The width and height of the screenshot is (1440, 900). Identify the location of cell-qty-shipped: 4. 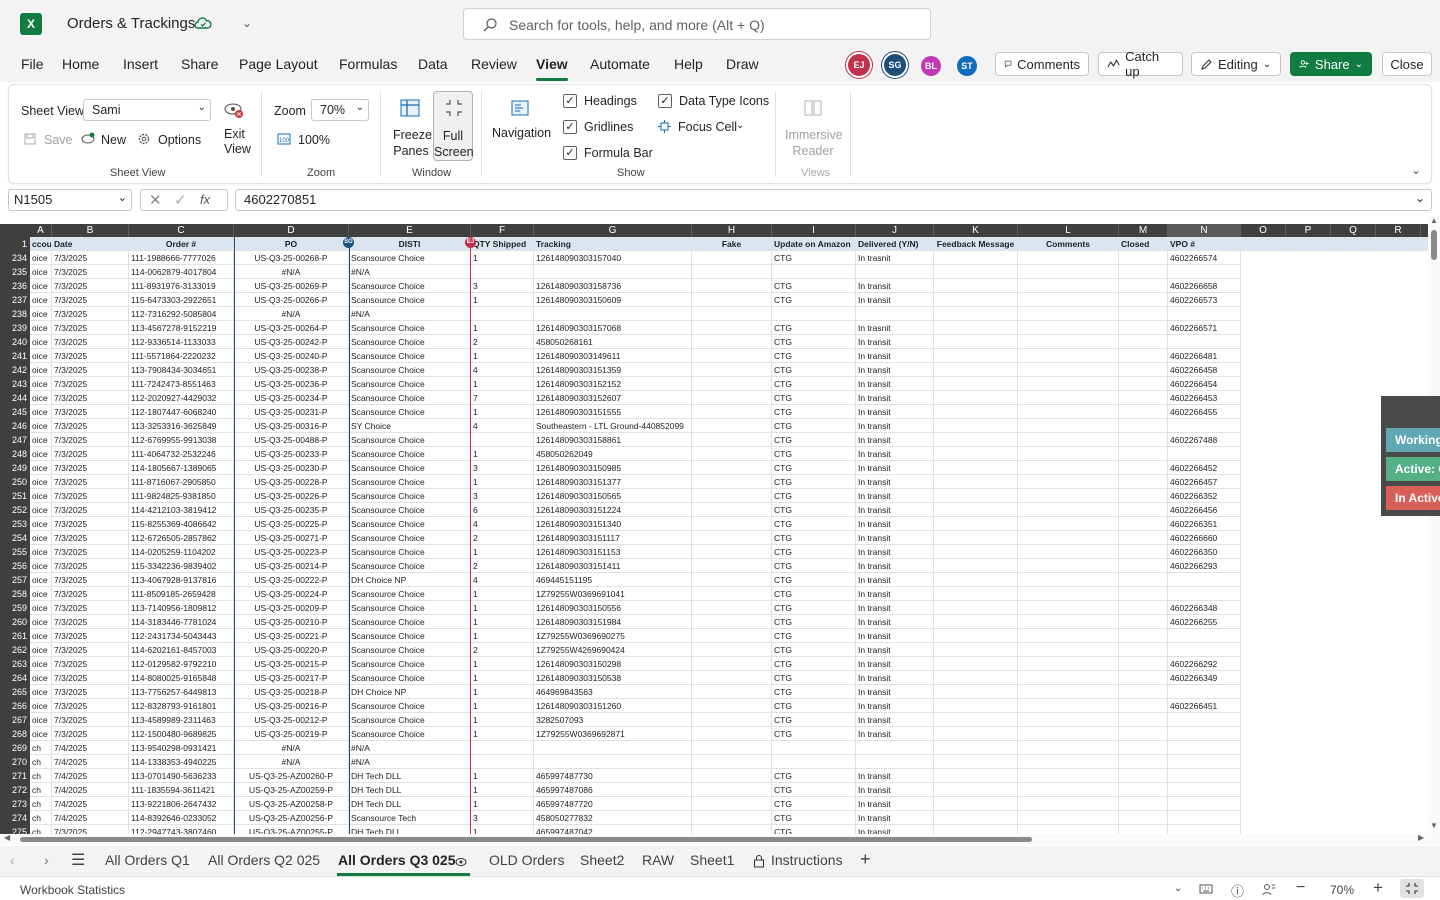
(502, 370).